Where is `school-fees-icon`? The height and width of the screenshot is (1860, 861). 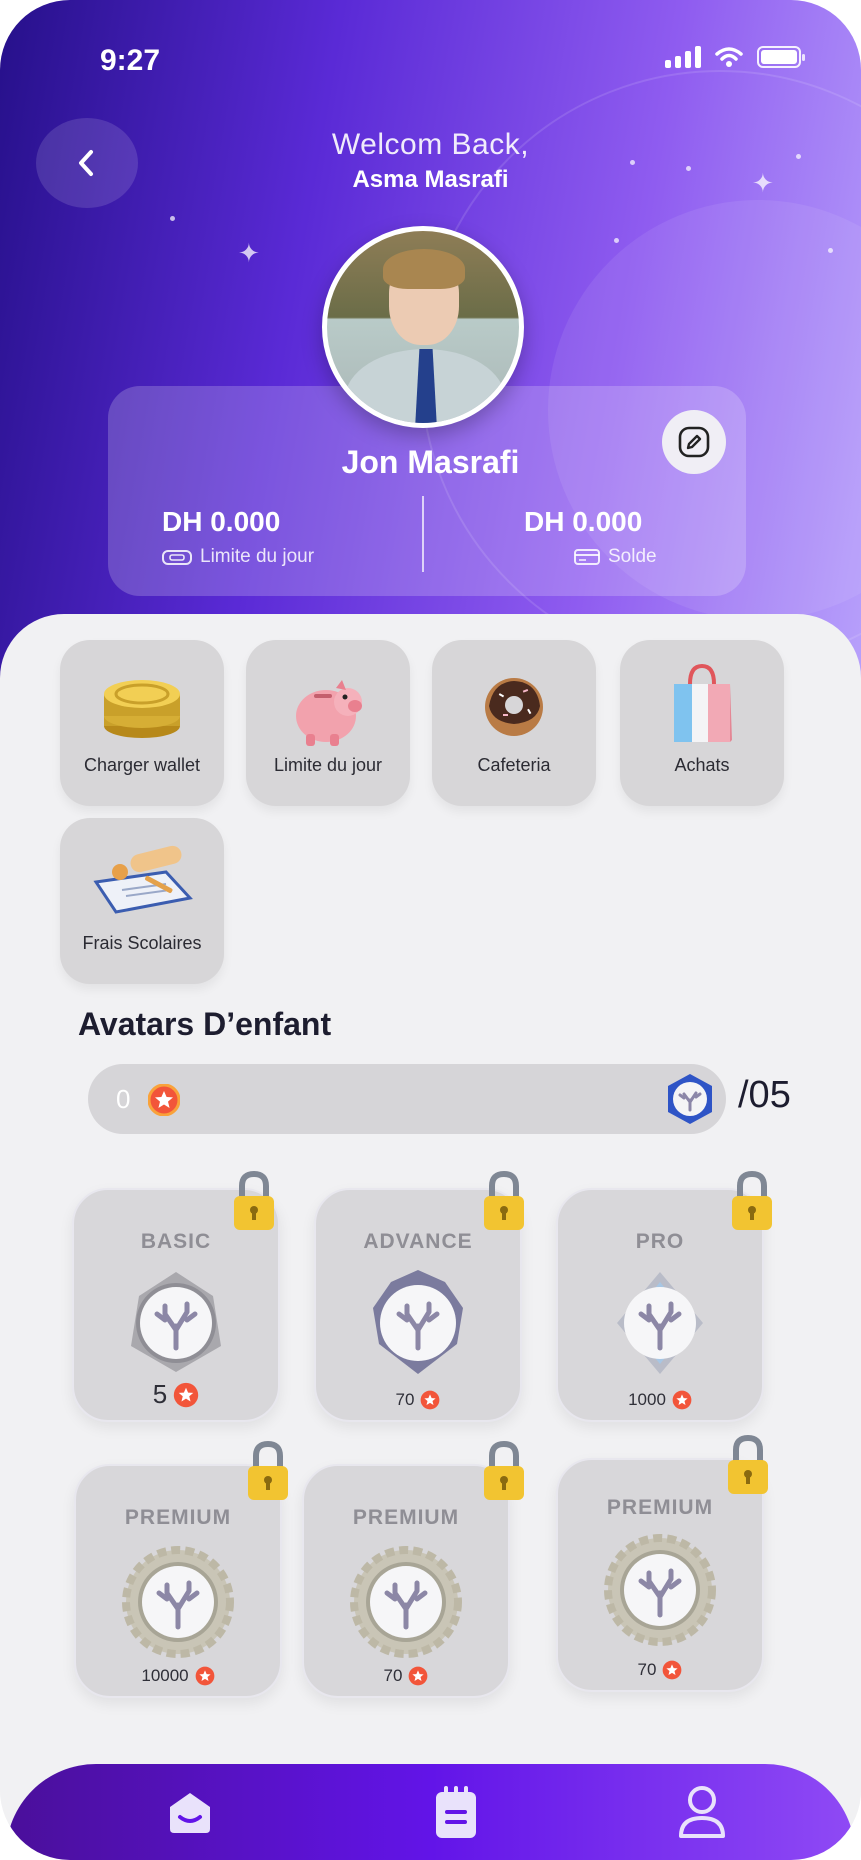 school-fees-icon is located at coordinates (142, 880).